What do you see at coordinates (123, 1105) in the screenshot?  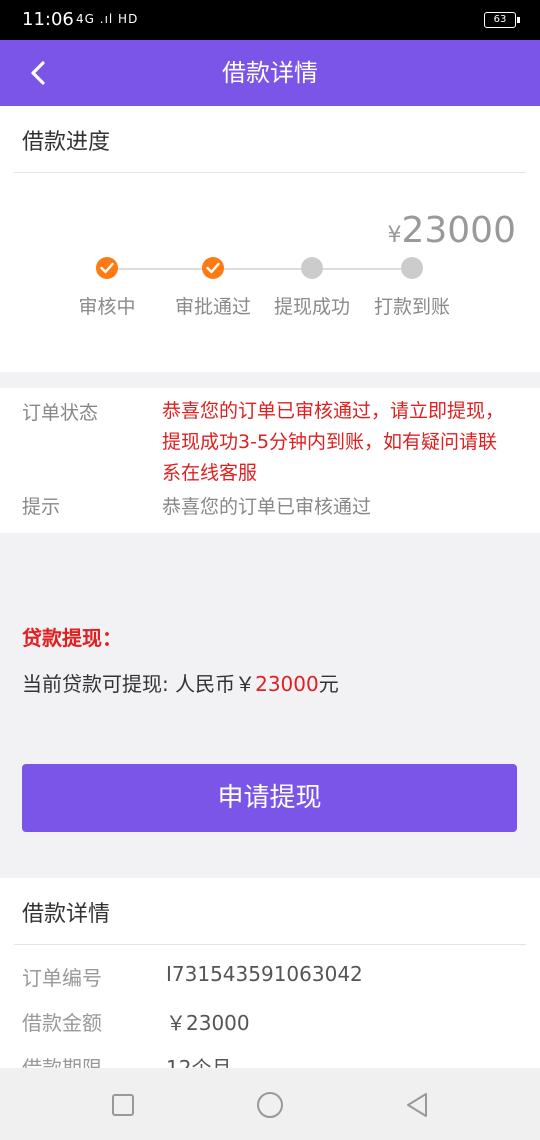 I see `recent-apps-icon` at bounding box center [123, 1105].